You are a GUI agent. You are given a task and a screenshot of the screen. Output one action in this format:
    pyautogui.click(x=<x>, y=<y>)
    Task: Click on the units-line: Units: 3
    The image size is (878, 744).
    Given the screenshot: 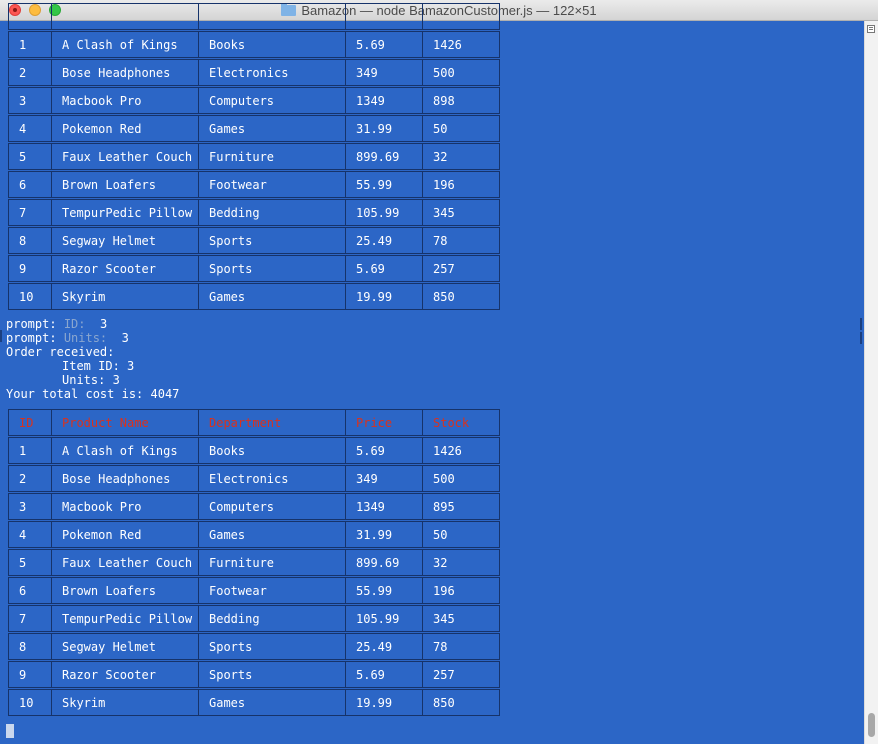 What is the action you would take?
    pyautogui.click(x=91, y=380)
    